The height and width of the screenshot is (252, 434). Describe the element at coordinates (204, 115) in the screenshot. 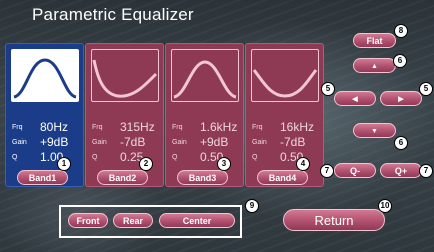

I see `band-panel-3: Frq 1.6kHz Gain +9dB Q 0.50 Band3` at that location.